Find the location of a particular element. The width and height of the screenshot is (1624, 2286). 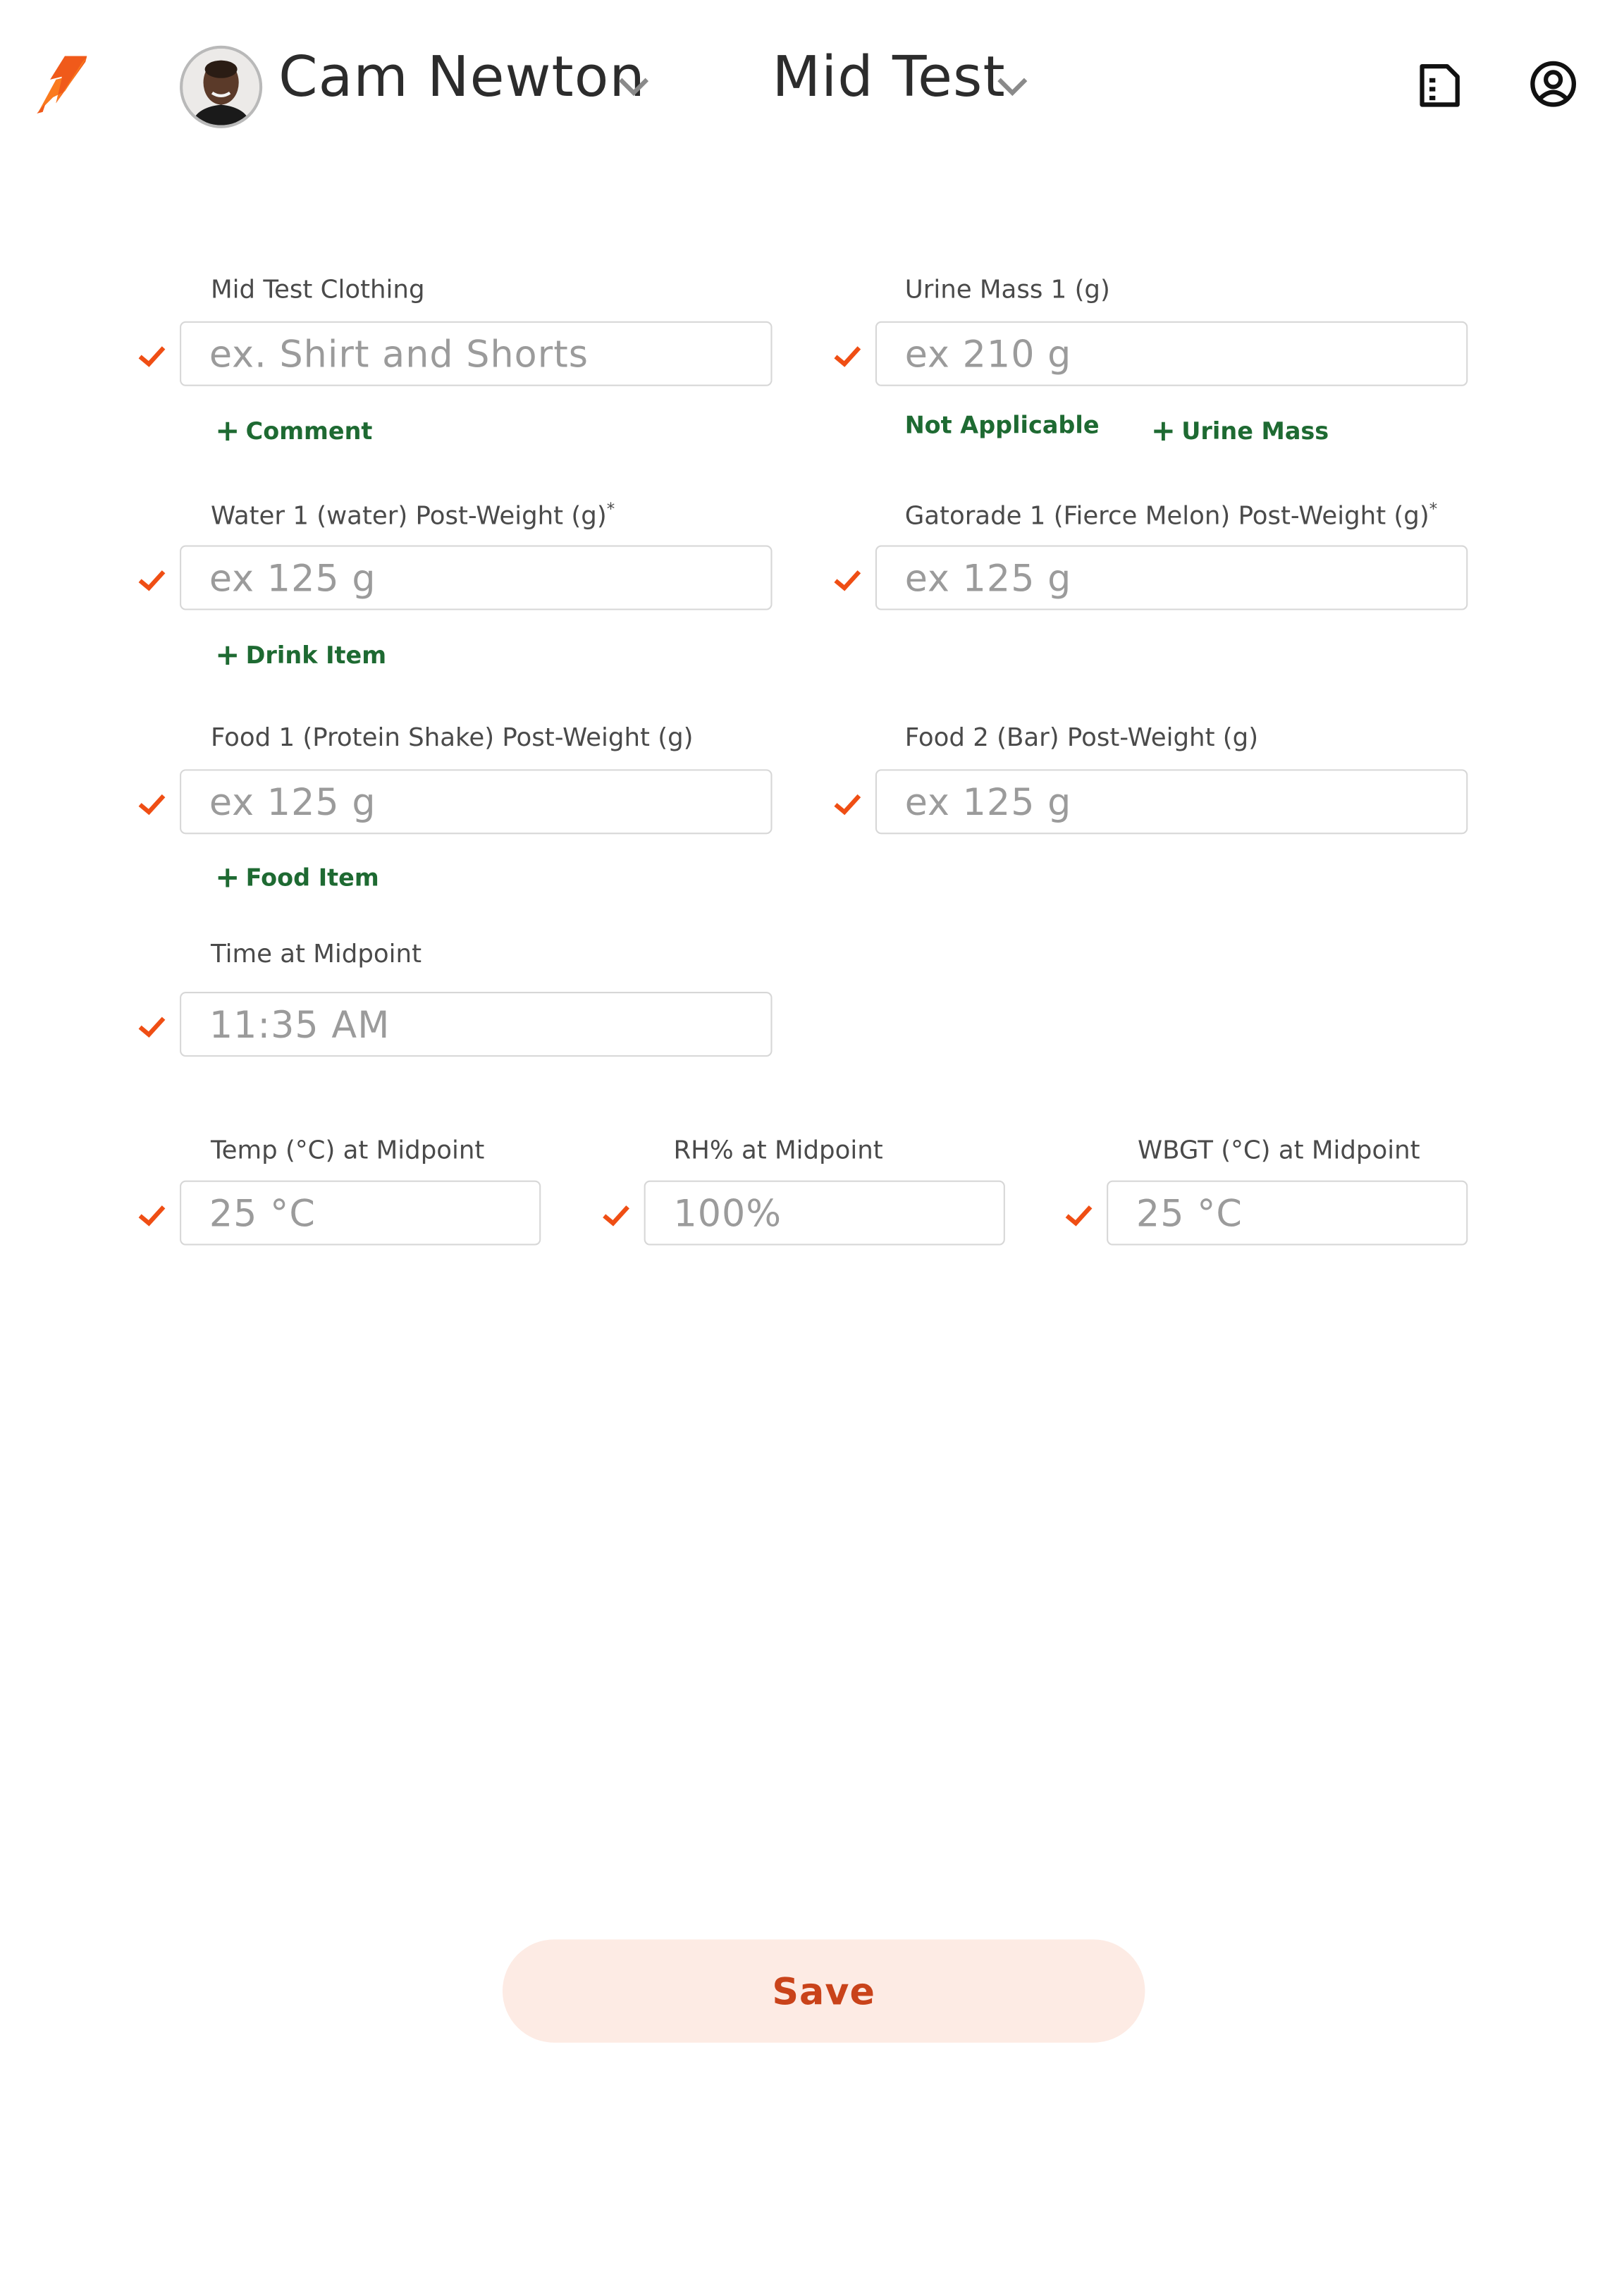

save-button: Save is located at coordinates (824, 1991).